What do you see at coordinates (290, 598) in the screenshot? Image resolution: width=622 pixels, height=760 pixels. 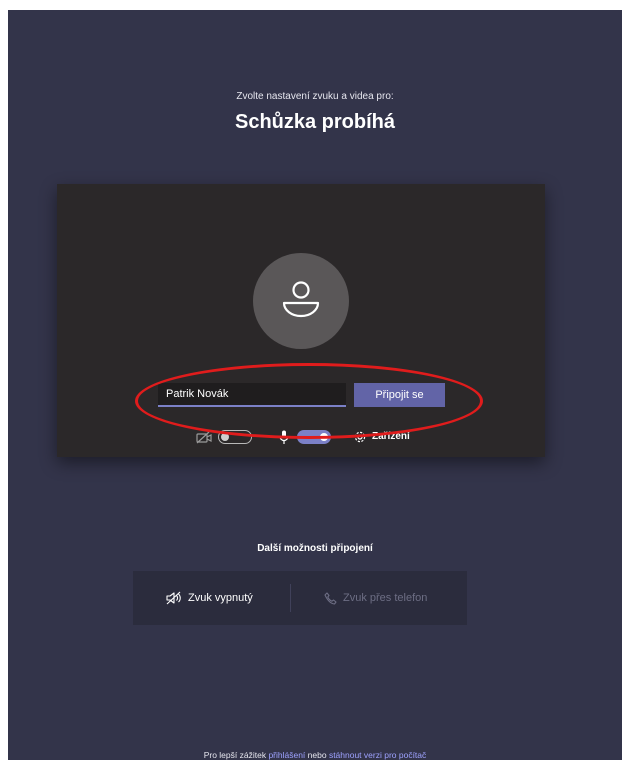 I see `options-divider` at bounding box center [290, 598].